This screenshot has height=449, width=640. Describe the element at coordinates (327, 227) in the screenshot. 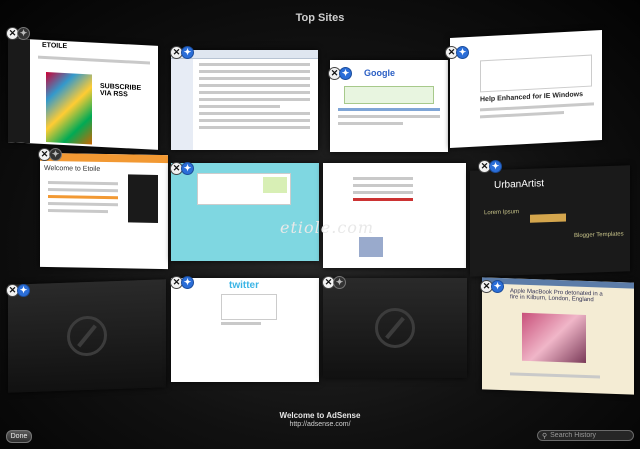

I see `watermark-text: etiole.com` at that location.